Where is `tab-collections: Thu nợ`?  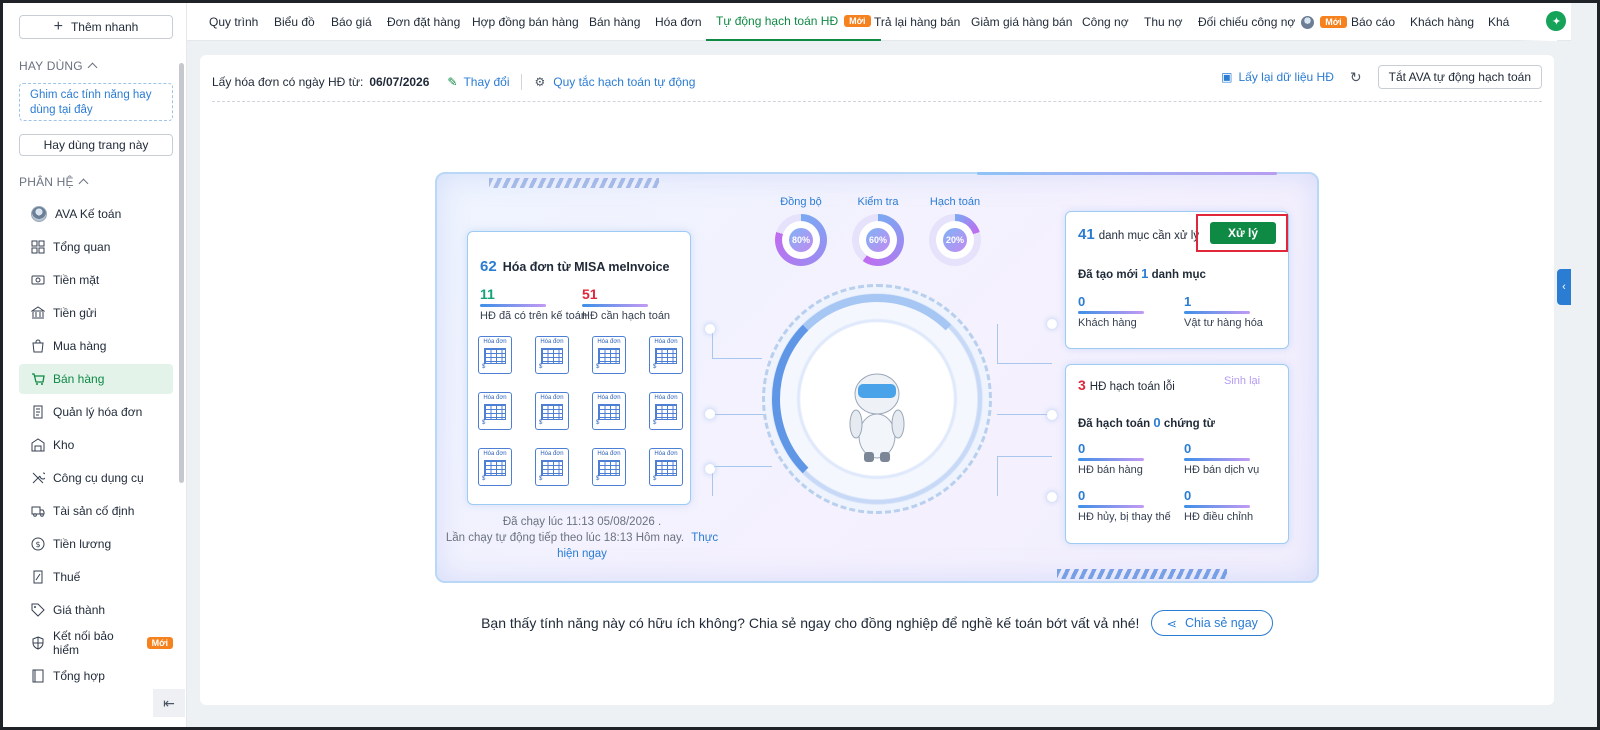
tab-collections: Thu nợ is located at coordinates (1163, 22).